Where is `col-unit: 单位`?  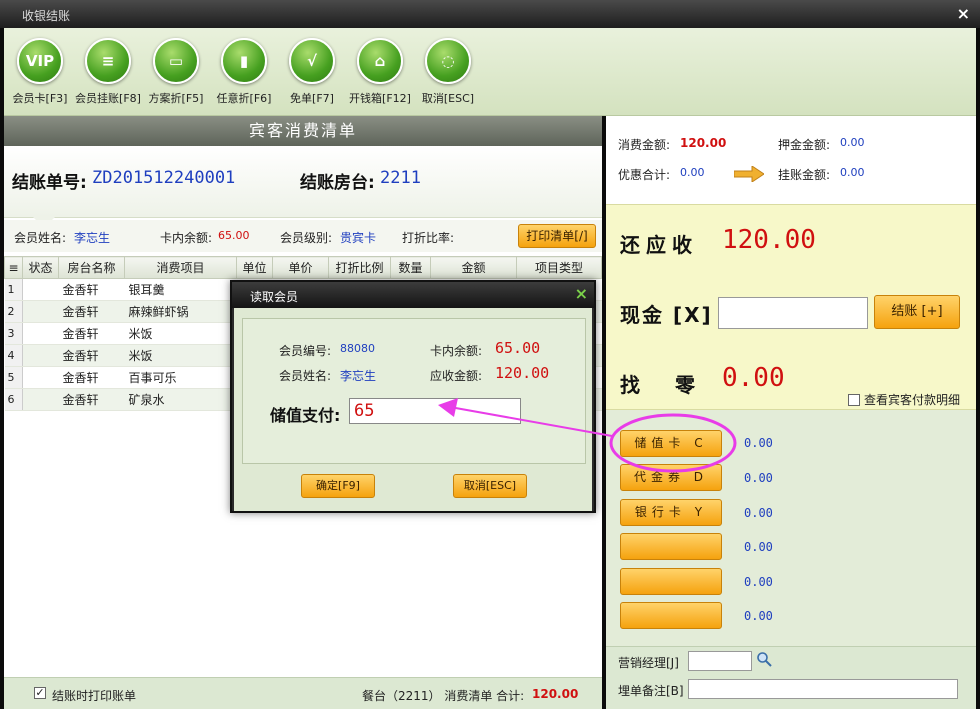 col-unit: 单位 is located at coordinates (254, 267).